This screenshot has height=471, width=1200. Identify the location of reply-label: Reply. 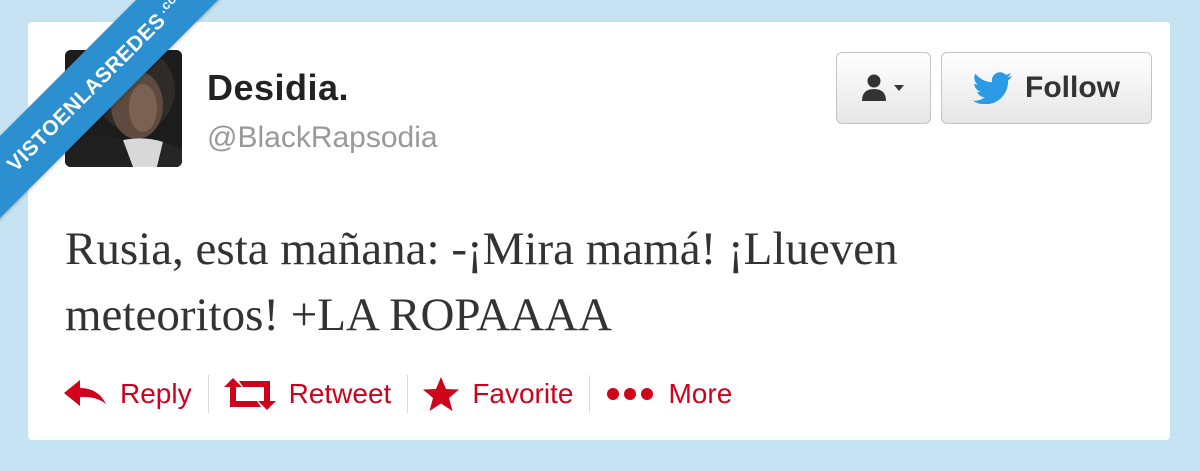
(156, 393).